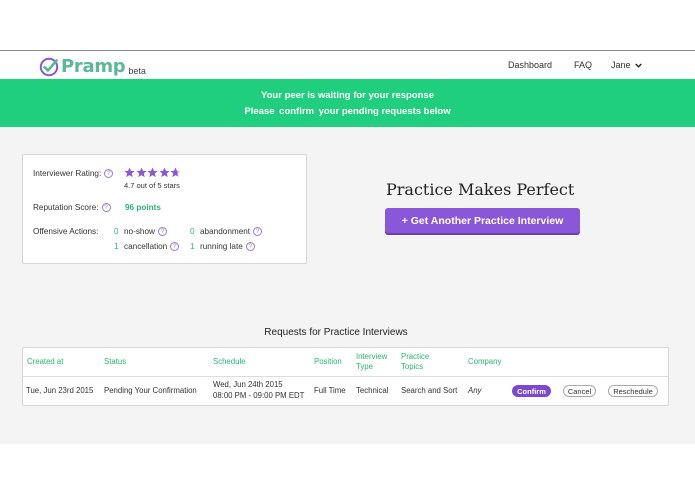  Describe the element at coordinates (66, 207) in the screenshot. I see `reputation-label: Reputation Score:` at that location.